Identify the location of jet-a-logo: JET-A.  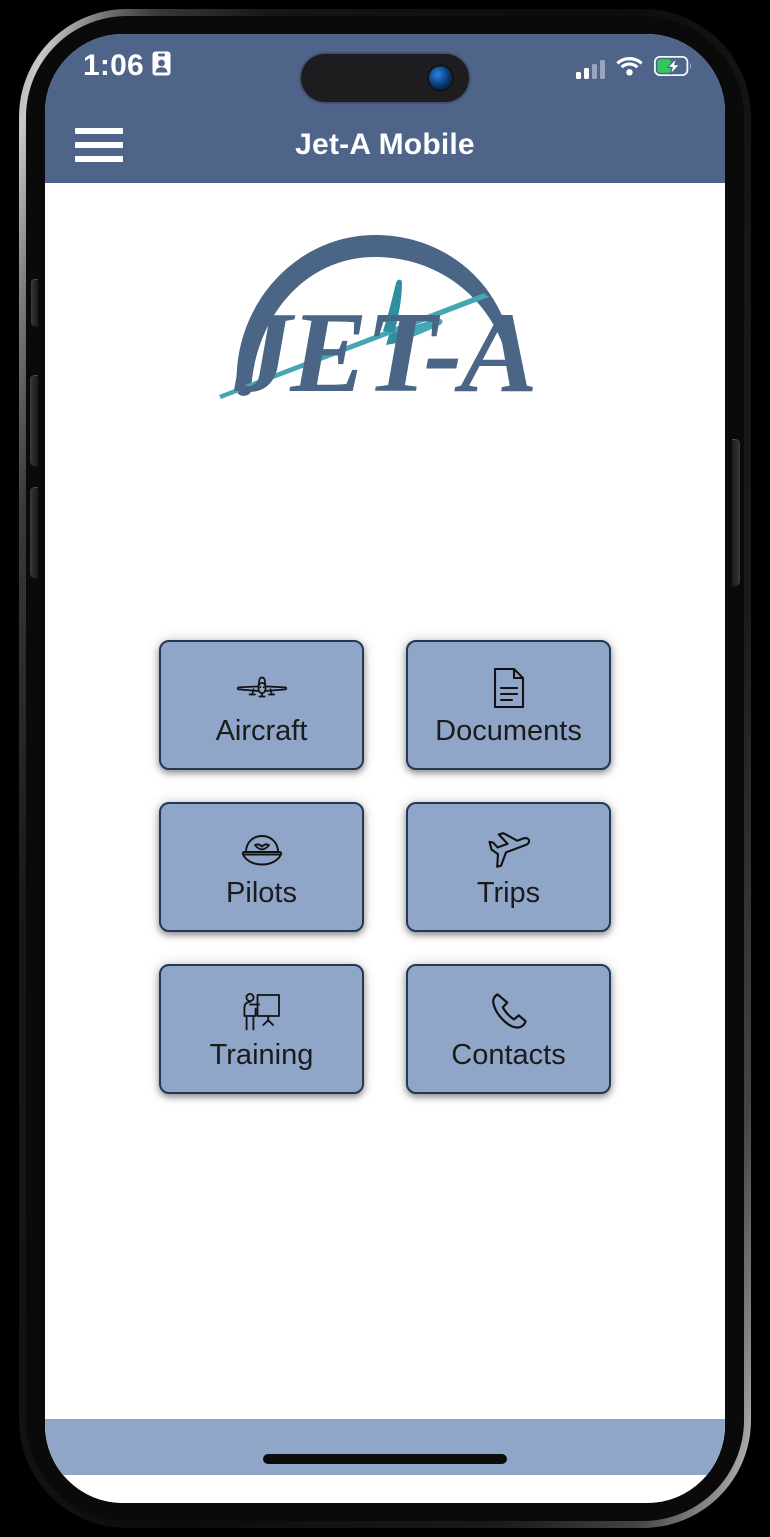
(385, 316).